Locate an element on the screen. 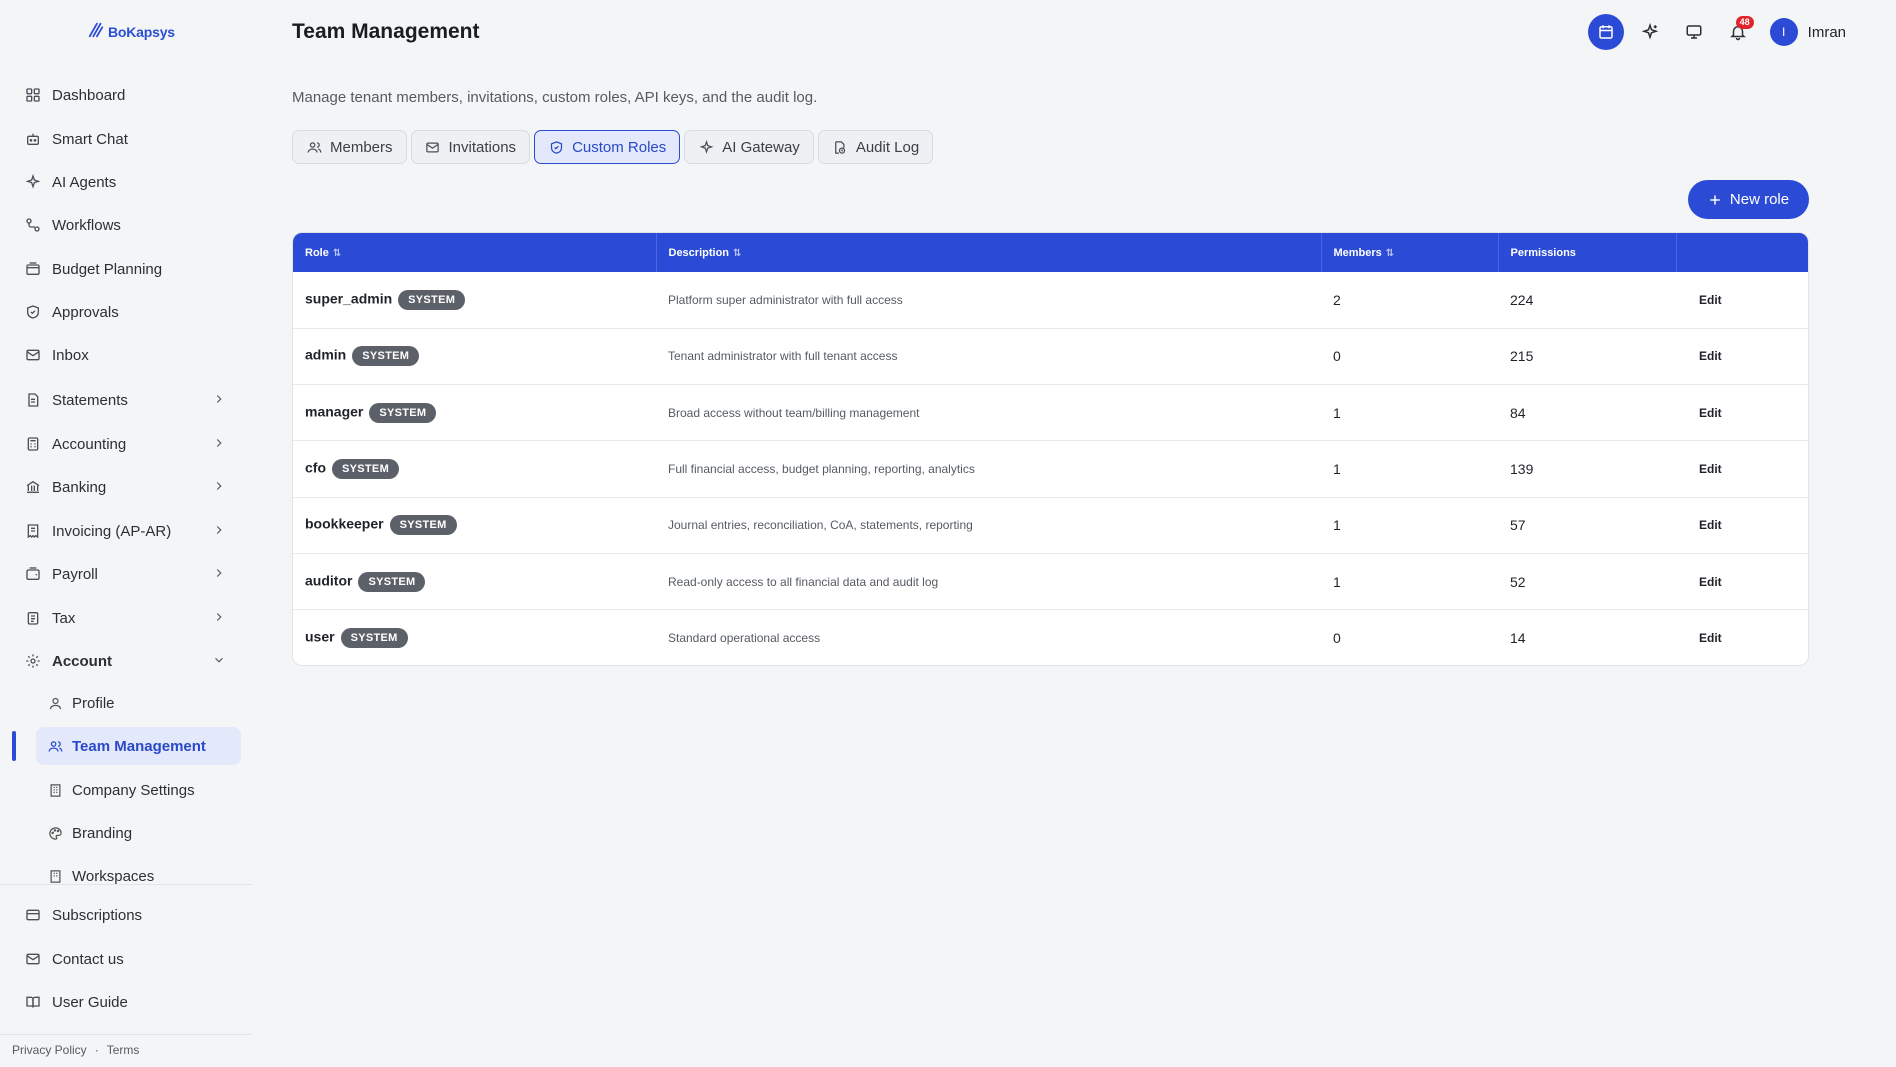 This screenshot has height=1067, width=1896. sidebar-item-banking: Banking is located at coordinates (127, 487).